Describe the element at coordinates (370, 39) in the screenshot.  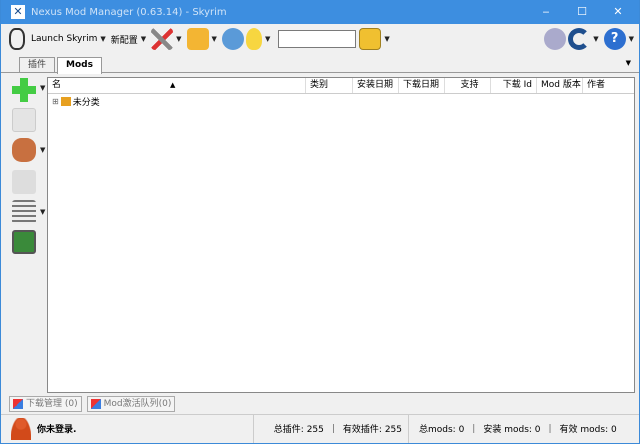
I see `category-edit-icon` at that location.